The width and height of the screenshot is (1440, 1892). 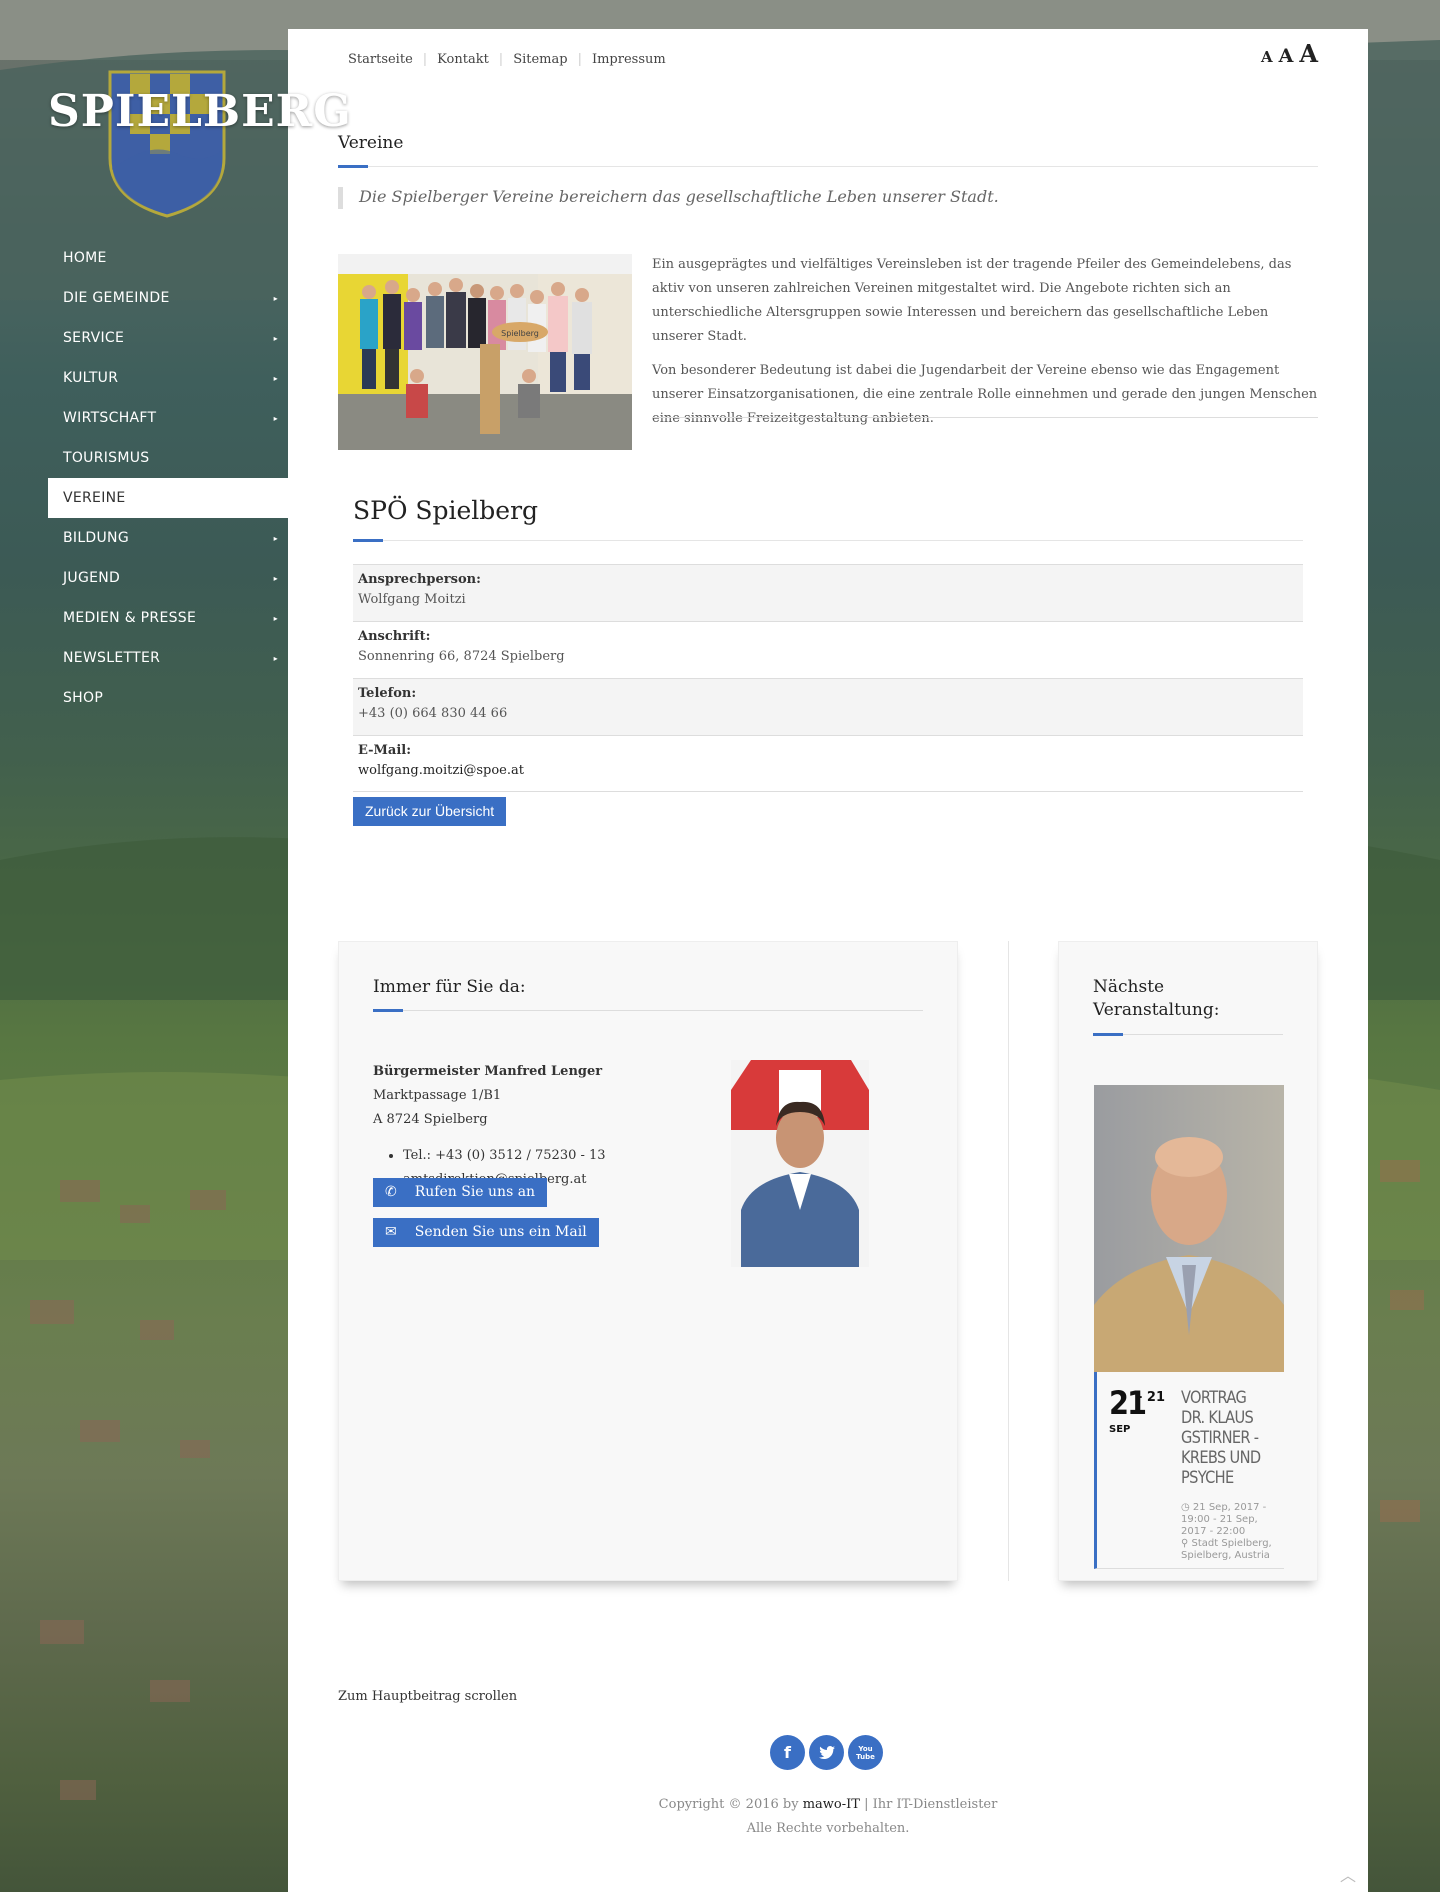 What do you see at coordinates (430, 1119) in the screenshot?
I see `mayor-city: A 8724 Spielberg` at bounding box center [430, 1119].